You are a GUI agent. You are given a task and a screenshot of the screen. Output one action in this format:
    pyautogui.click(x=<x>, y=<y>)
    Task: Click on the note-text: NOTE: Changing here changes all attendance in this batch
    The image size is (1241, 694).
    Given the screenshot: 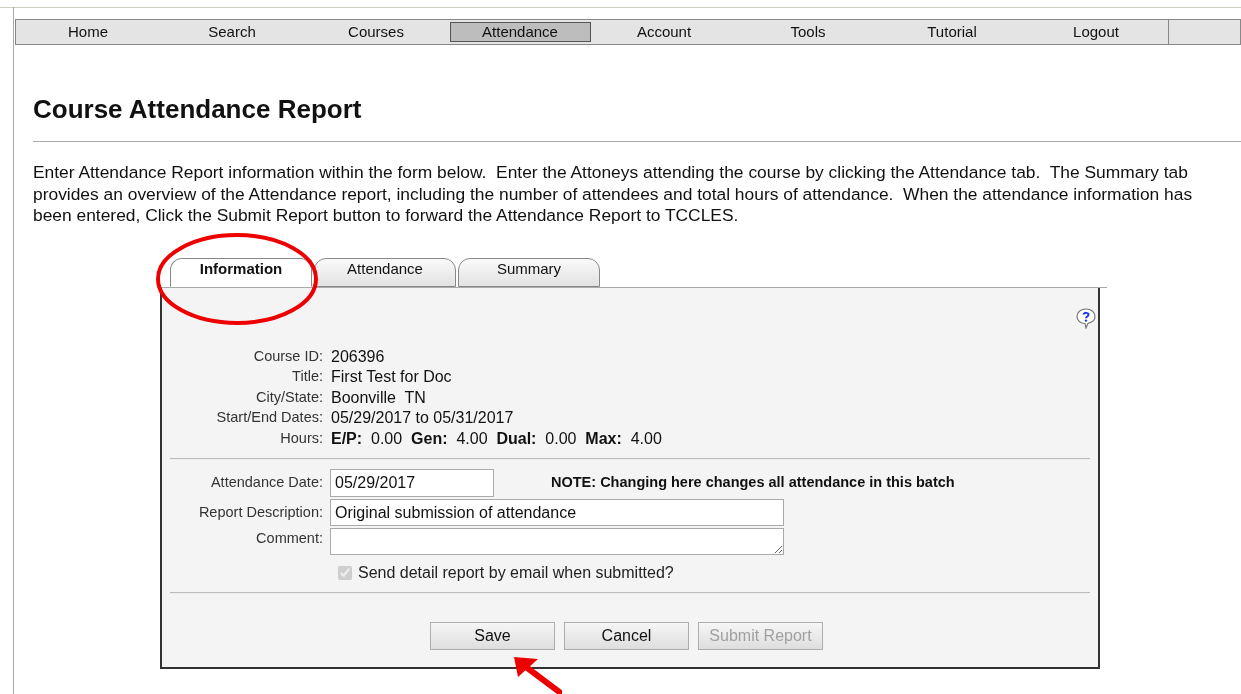 What is the action you would take?
    pyautogui.click(x=753, y=483)
    